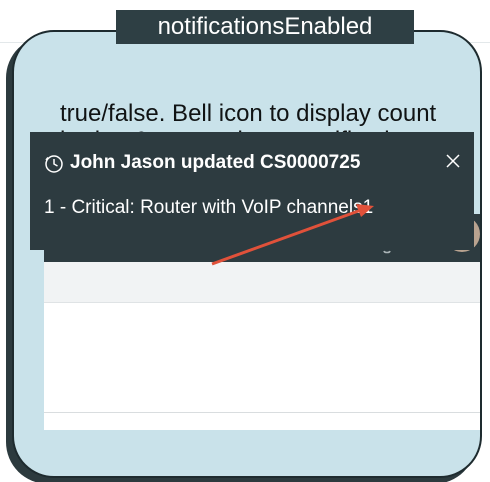  I want to click on notification-title: John Jason updated CS0000725, so click(215, 163).